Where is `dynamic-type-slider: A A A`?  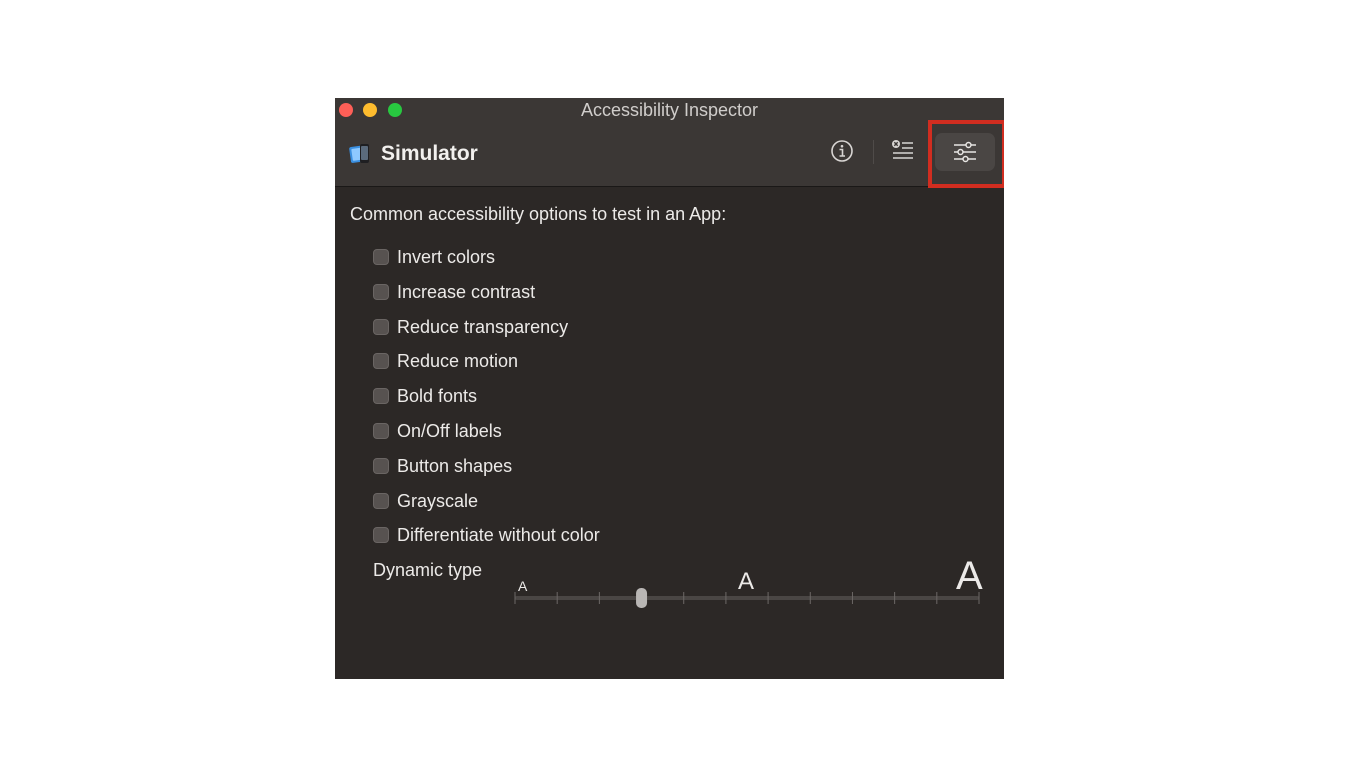
dynamic-type-slider: A A A is located at coordinates (748, 584).